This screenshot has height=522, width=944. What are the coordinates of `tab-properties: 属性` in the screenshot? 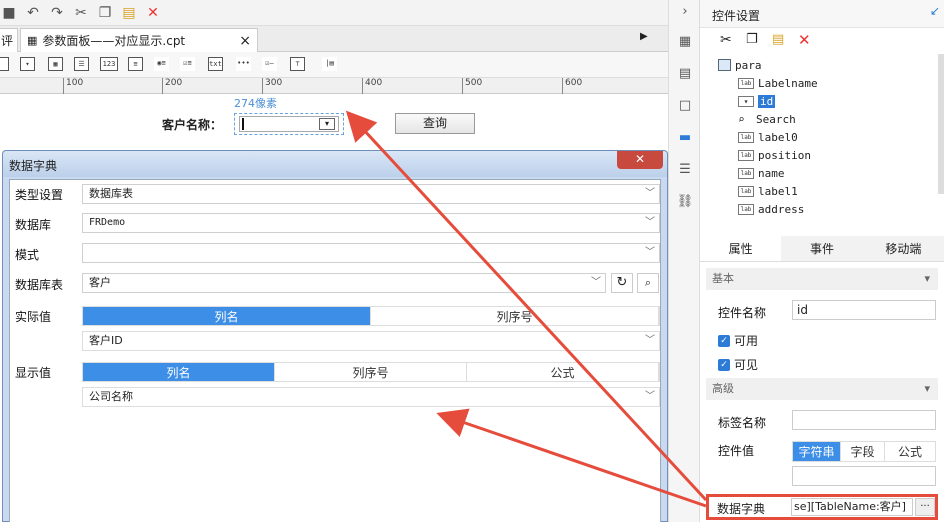 It's located at (741, 248).